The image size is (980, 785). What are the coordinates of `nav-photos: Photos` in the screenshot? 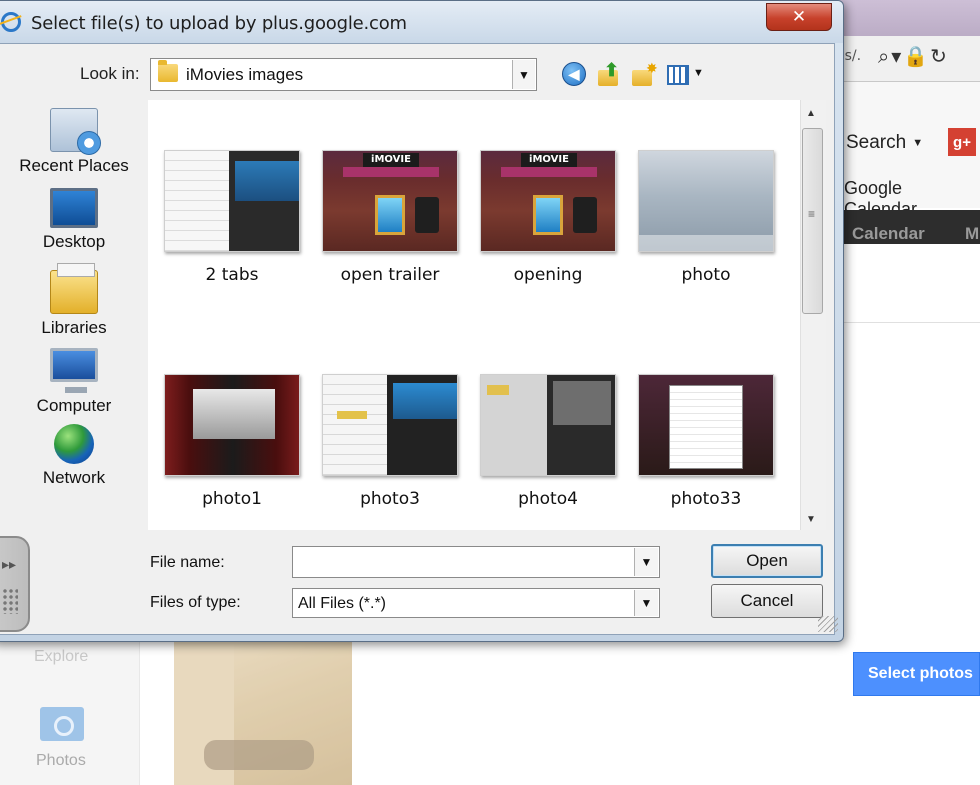 It's located at (61, 761).